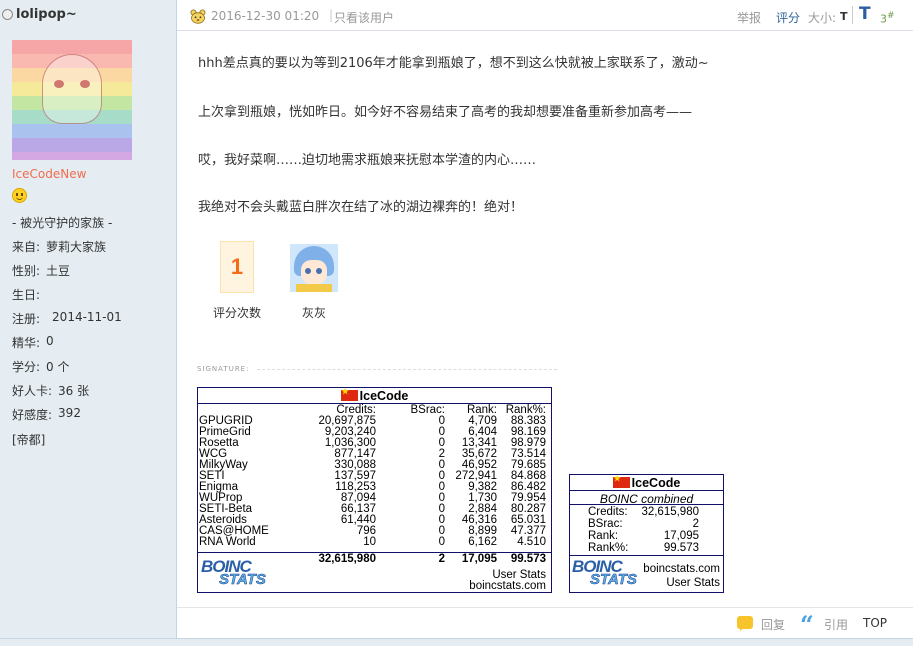  What do you see at coordinates (670, 512) in the screenshot?
I see `stat-value: 32,615,980` at bounding box center [670, 512].